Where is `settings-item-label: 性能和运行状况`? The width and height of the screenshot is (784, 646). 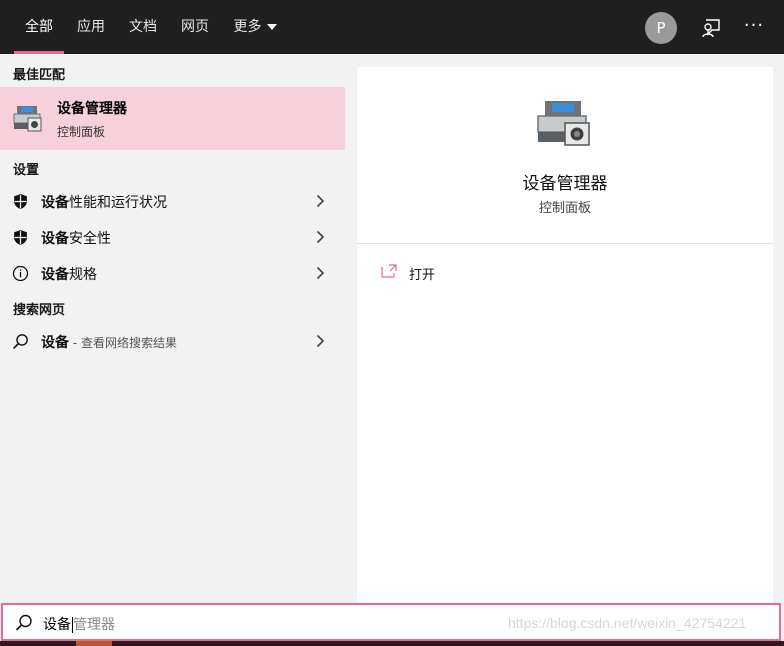
settings-item-label: 性能和运行状况 is located at coordinates (118, 203).